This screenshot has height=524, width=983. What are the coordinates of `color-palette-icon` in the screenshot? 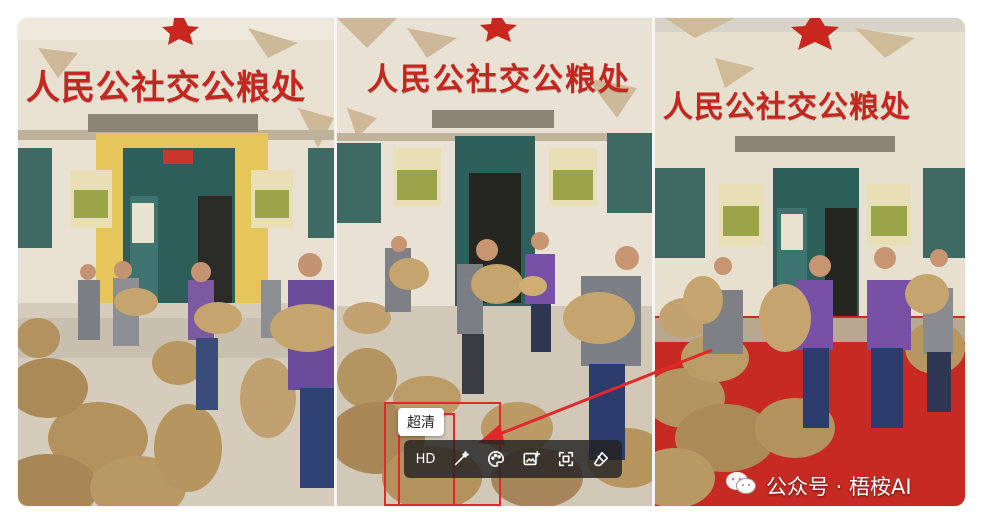 It's located at (495, 459).